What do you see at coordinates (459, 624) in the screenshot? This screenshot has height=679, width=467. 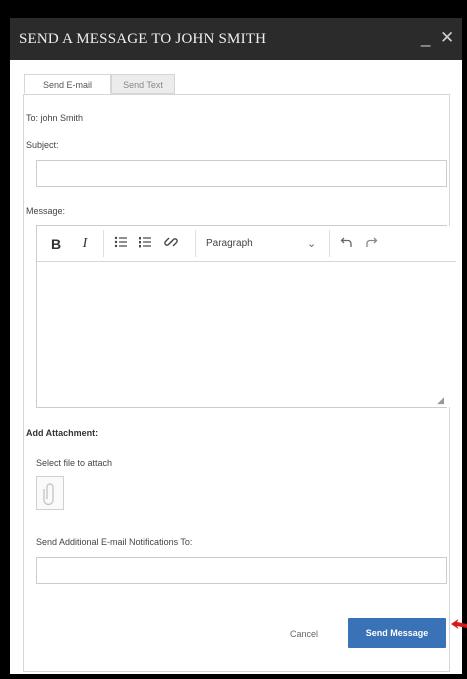 I see `annotation-arrow-icon` at bounding box center [459, 624].